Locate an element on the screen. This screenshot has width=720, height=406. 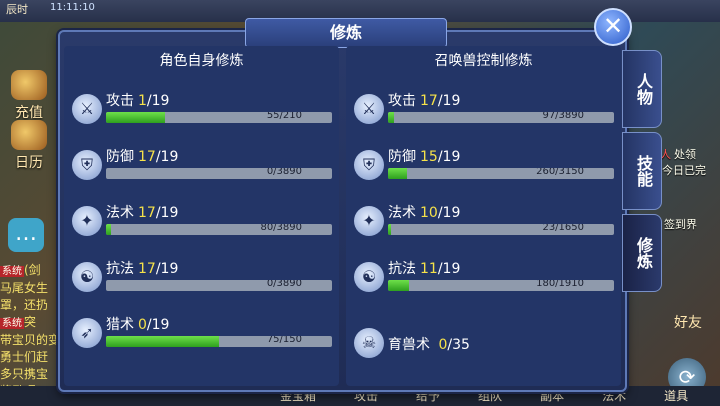
close-button: ✕ is located at coordinates (613, 27).